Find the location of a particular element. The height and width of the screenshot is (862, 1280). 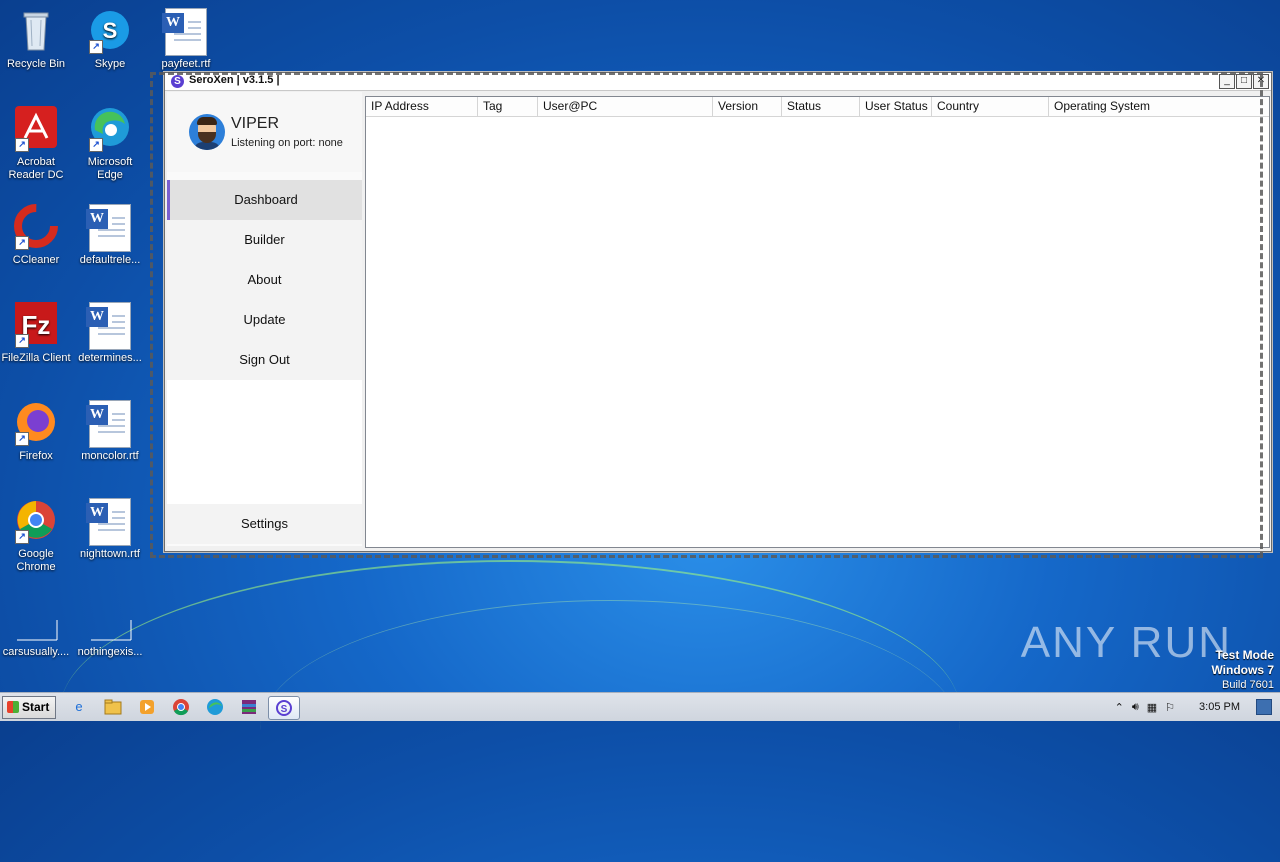

sidebar-item-sign-out: Sign Out is located at coordinates (264, 360).